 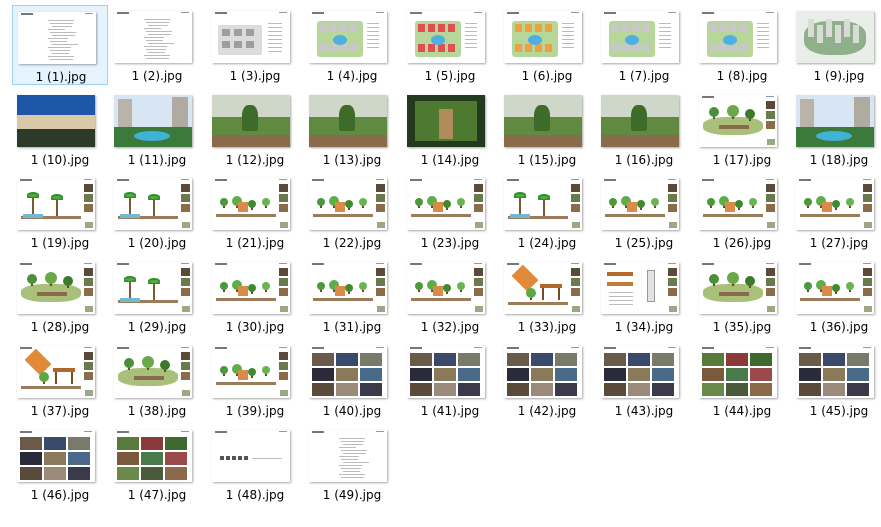 What do you see at coordinates (255, 212) in the screenshot?
I see `file-item: 1 (21).jpg` at bounding box center [255, 212].